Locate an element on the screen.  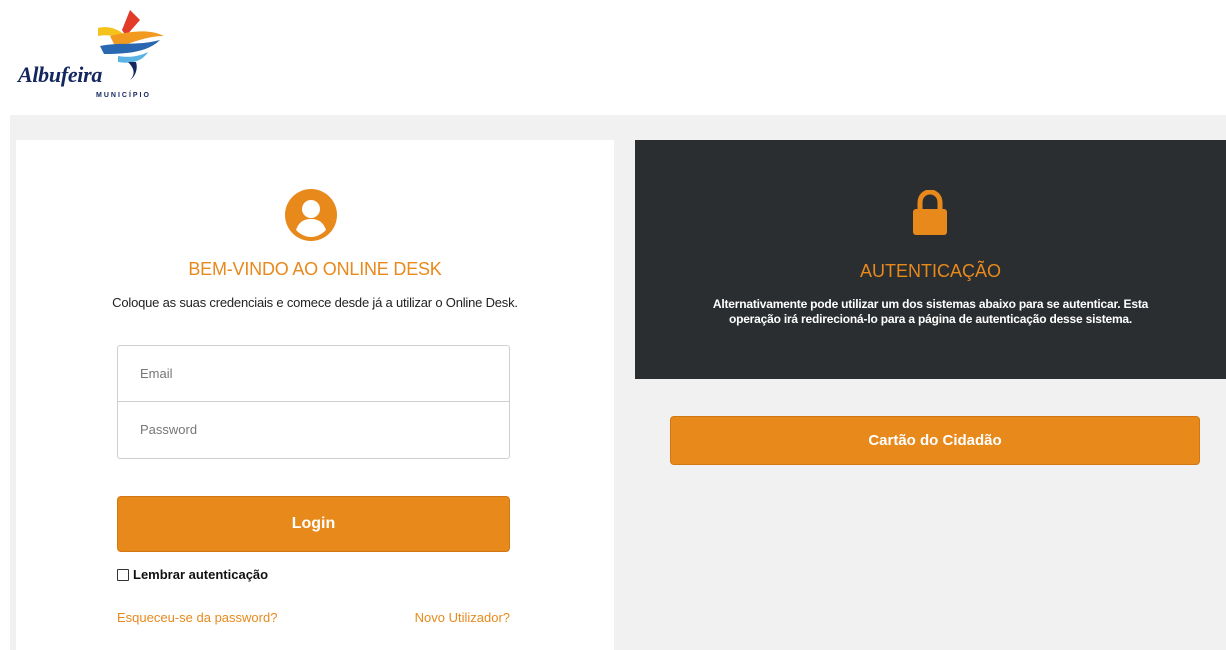
remember-label: Lembrar autenticação is located at coordinates (201, 574).